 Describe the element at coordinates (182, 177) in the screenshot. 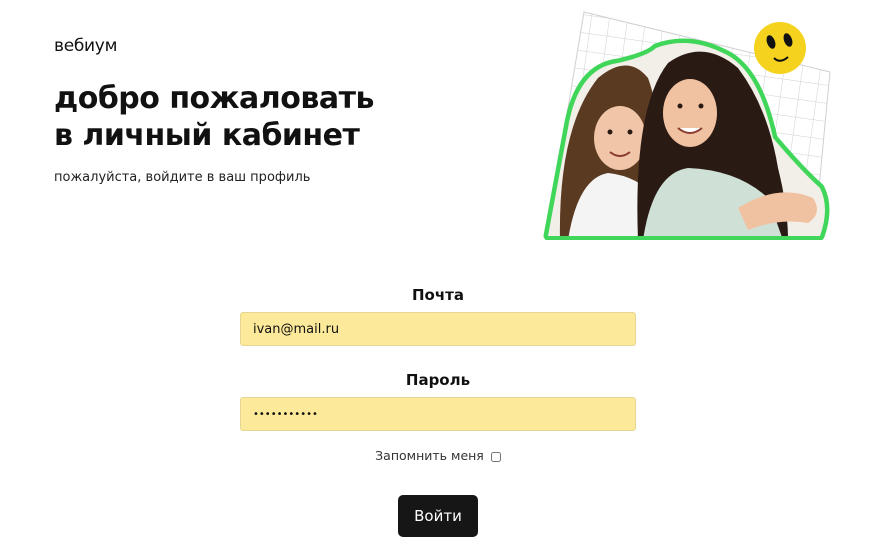

I see `page-subtitle: пожалуйста, войдите в ваш профиль` at that location.